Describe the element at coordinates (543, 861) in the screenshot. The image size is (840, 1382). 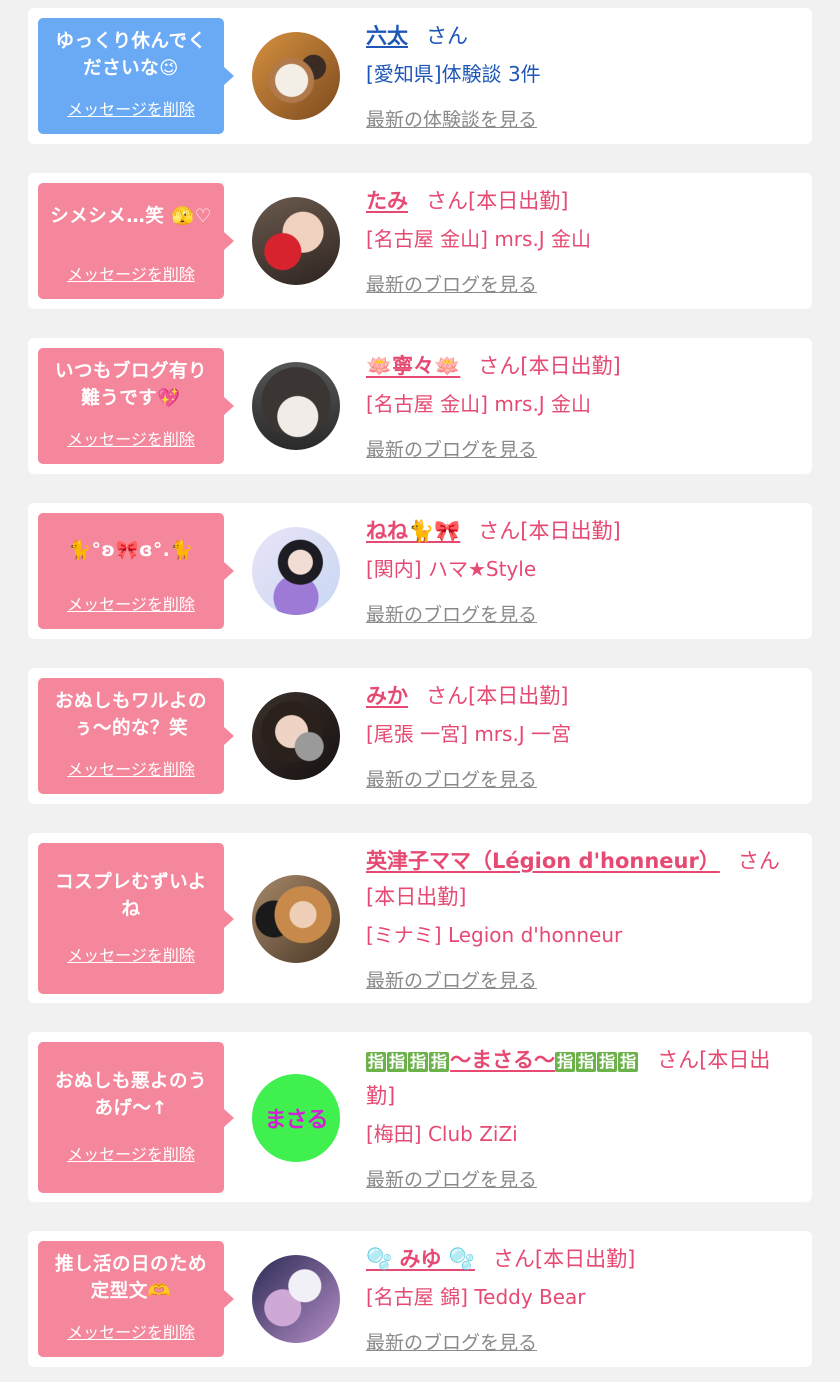
I see `user-name-link: 英津子ママ（Légion d'honneur）` at that location.